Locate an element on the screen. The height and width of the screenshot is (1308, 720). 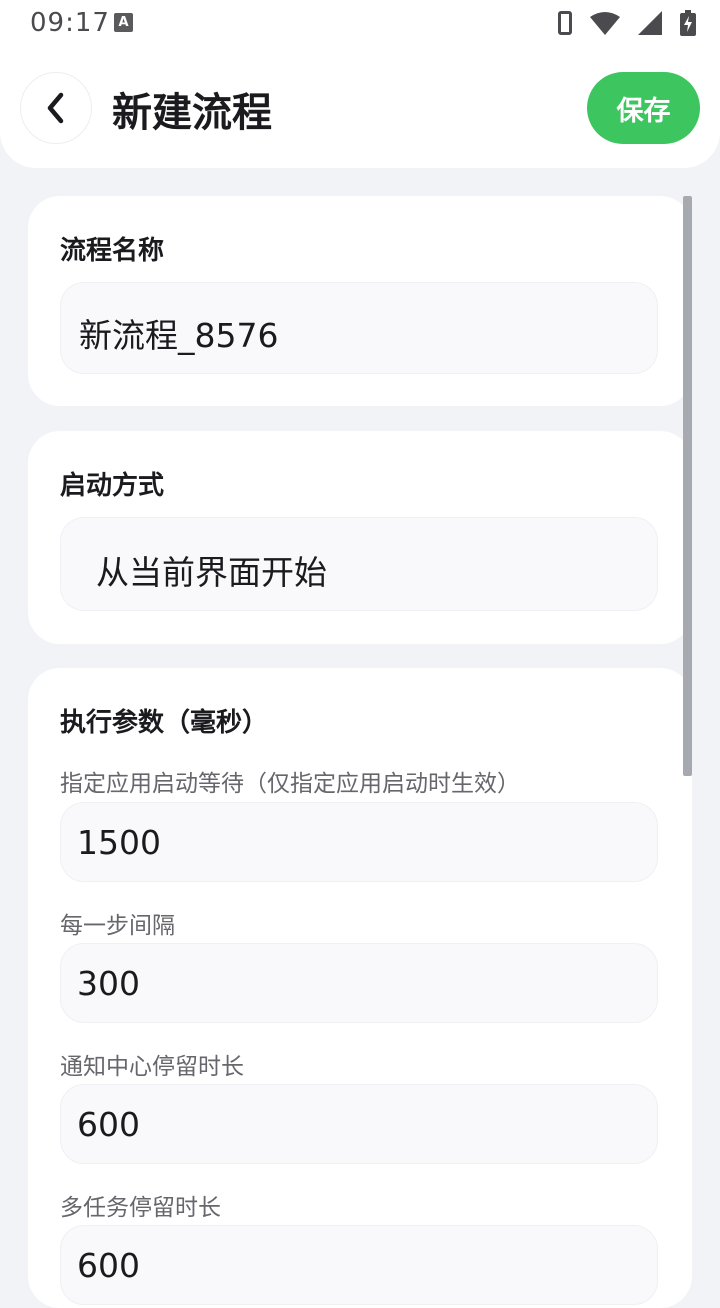
page-title: 新建流程 is located at coordinates (192, 113).